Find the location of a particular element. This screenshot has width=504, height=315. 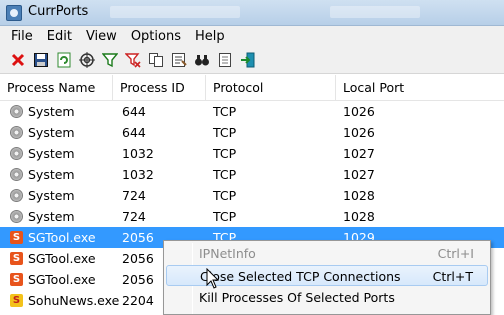

mouse-cursor-icon is located at coordinates (213, 278).